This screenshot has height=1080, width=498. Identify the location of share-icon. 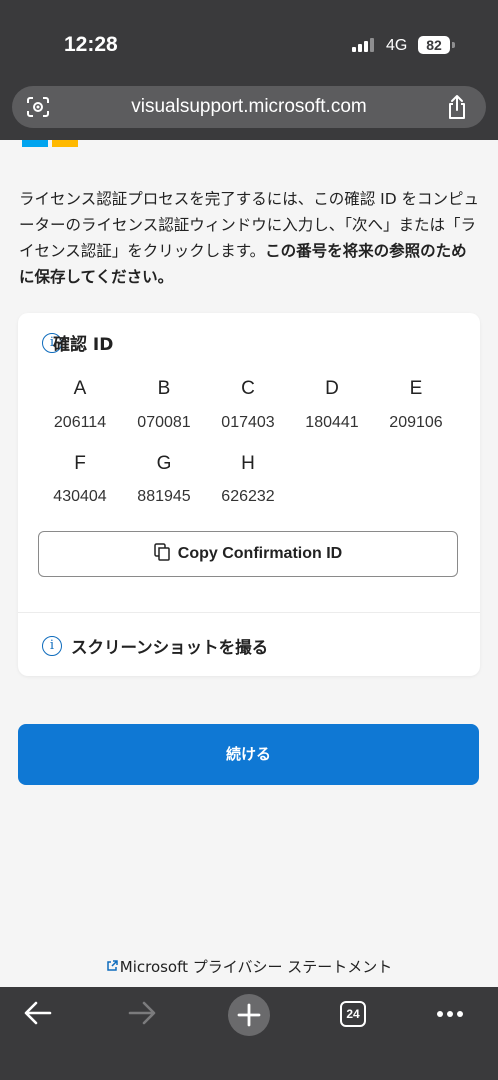
(457, 107).